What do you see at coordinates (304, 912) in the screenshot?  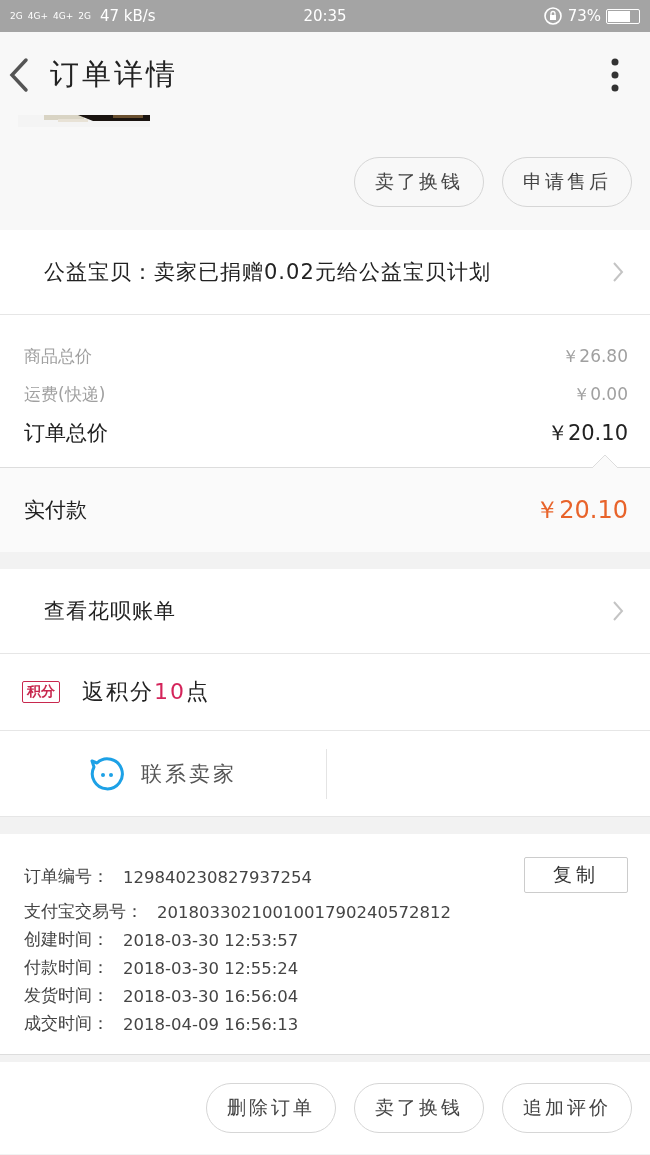 I see `info-value: 2018033021001001790240572812` at bounding box center [304, 912].